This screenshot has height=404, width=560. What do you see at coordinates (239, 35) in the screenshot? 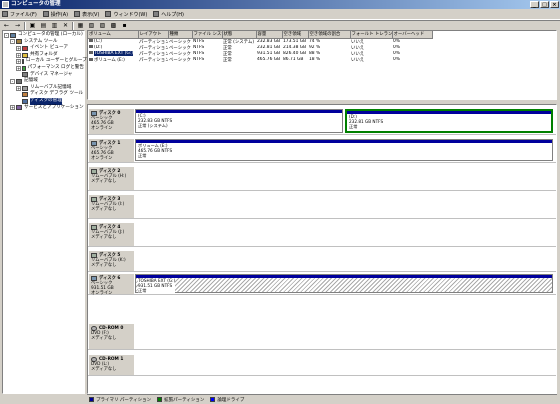
I see `column-header: 状態` at bounding box center [239, 35].